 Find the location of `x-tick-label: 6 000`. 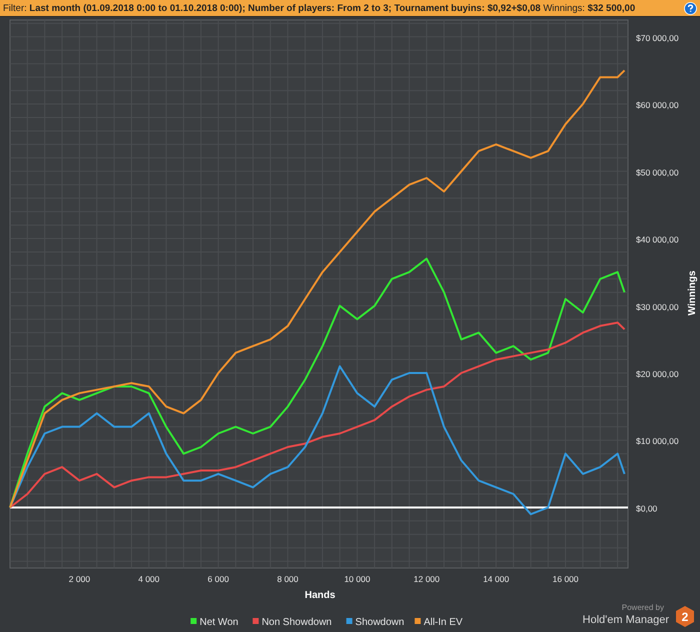

x-tick-label: 6 000 is located at coordinates (218, 579).